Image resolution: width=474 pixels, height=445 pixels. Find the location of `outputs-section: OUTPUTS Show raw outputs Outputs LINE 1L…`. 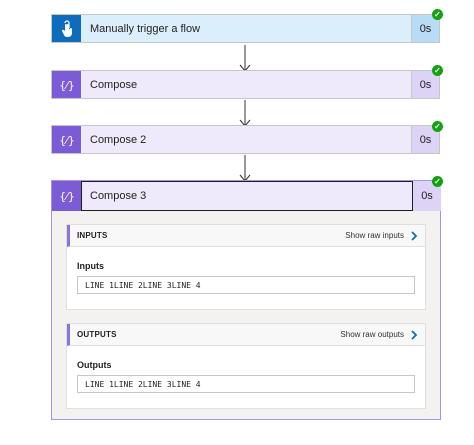

outputs-section: OUTPUTS Show raw outputs Outputs LINE 1L… is located at coordinates (246, 366).